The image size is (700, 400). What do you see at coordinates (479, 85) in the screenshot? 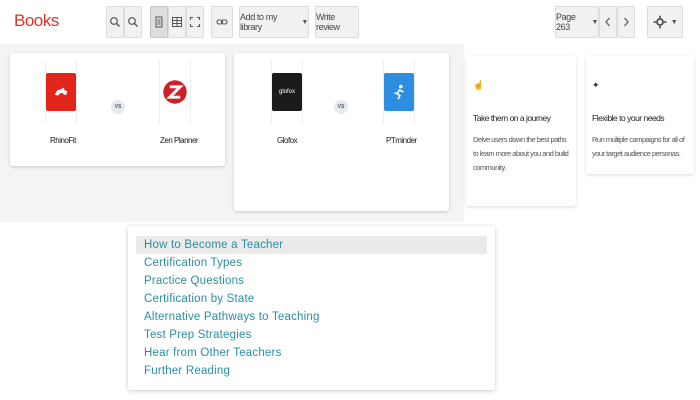
I see `hand-icon: ☝` at bounding box center [479, 85].